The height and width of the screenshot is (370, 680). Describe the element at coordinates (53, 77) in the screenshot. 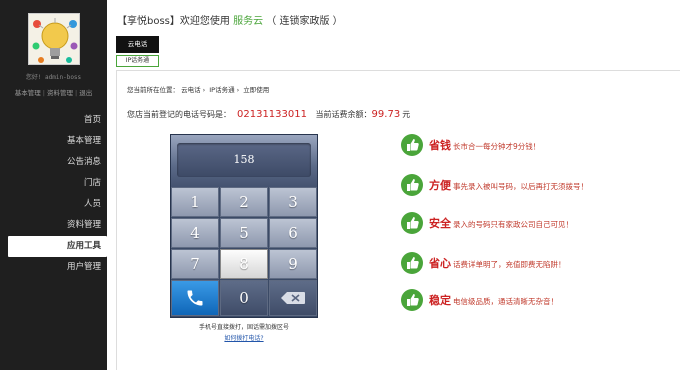

I see `greeting-text: 您好! admin-boss` at that location.